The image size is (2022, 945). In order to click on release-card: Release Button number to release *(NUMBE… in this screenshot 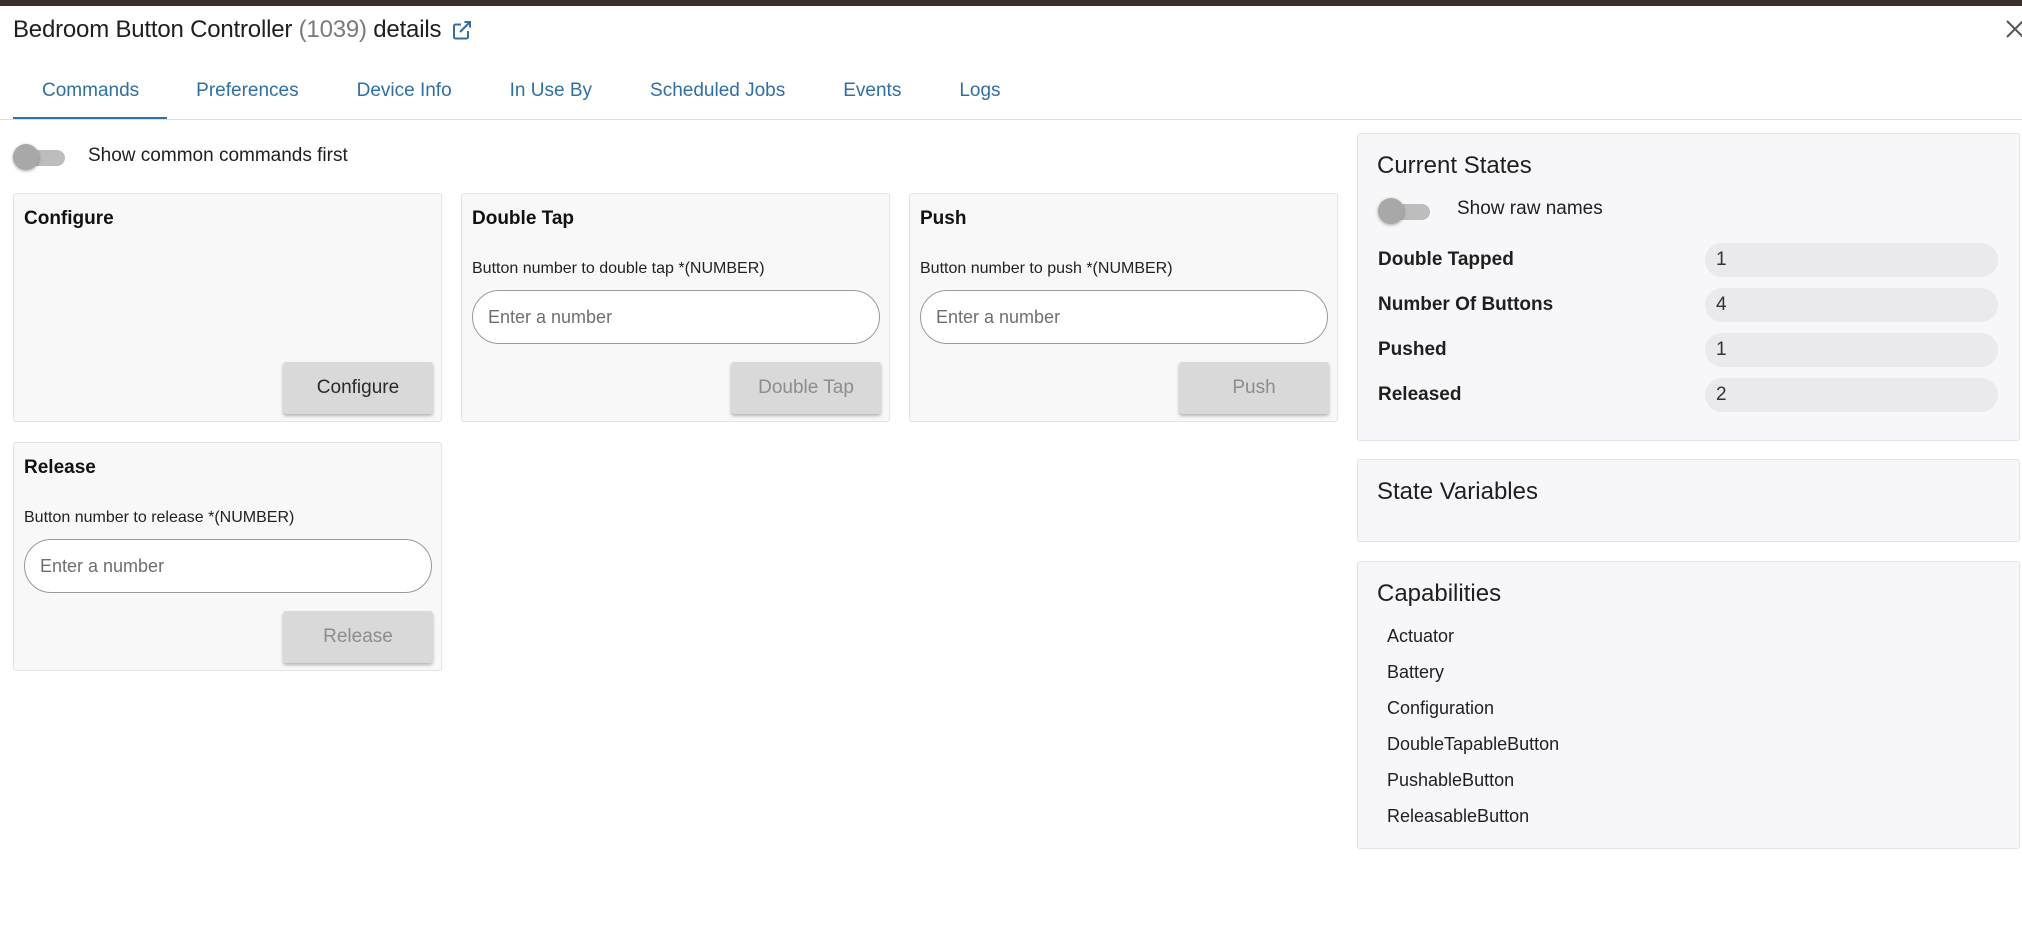, I will do `click(227, 556)`.